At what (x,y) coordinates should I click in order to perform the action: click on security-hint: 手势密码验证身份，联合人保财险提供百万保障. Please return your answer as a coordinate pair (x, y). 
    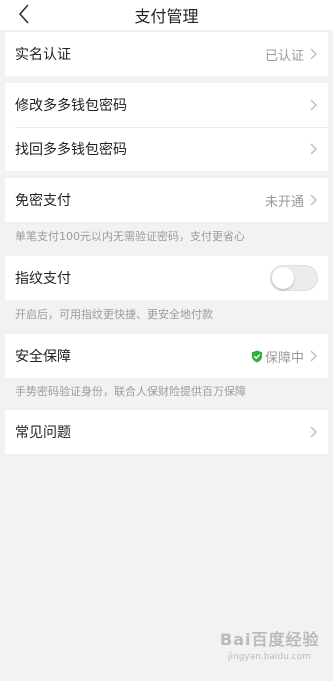
    Looking at the image, I should click on (130, 391).